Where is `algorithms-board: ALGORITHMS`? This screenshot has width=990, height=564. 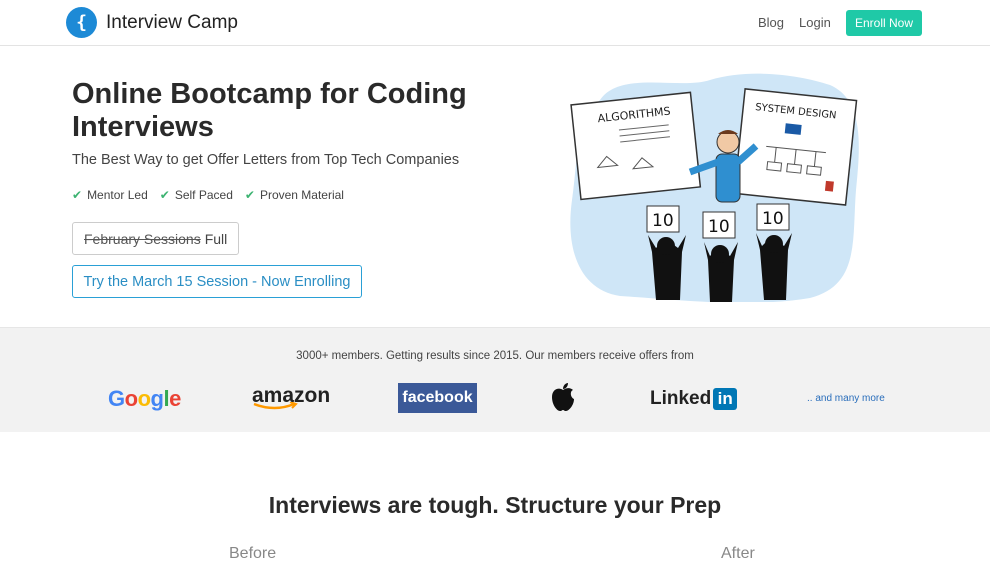 algorithms-board: ALGORITHMS is located at coordinates (636, 146).